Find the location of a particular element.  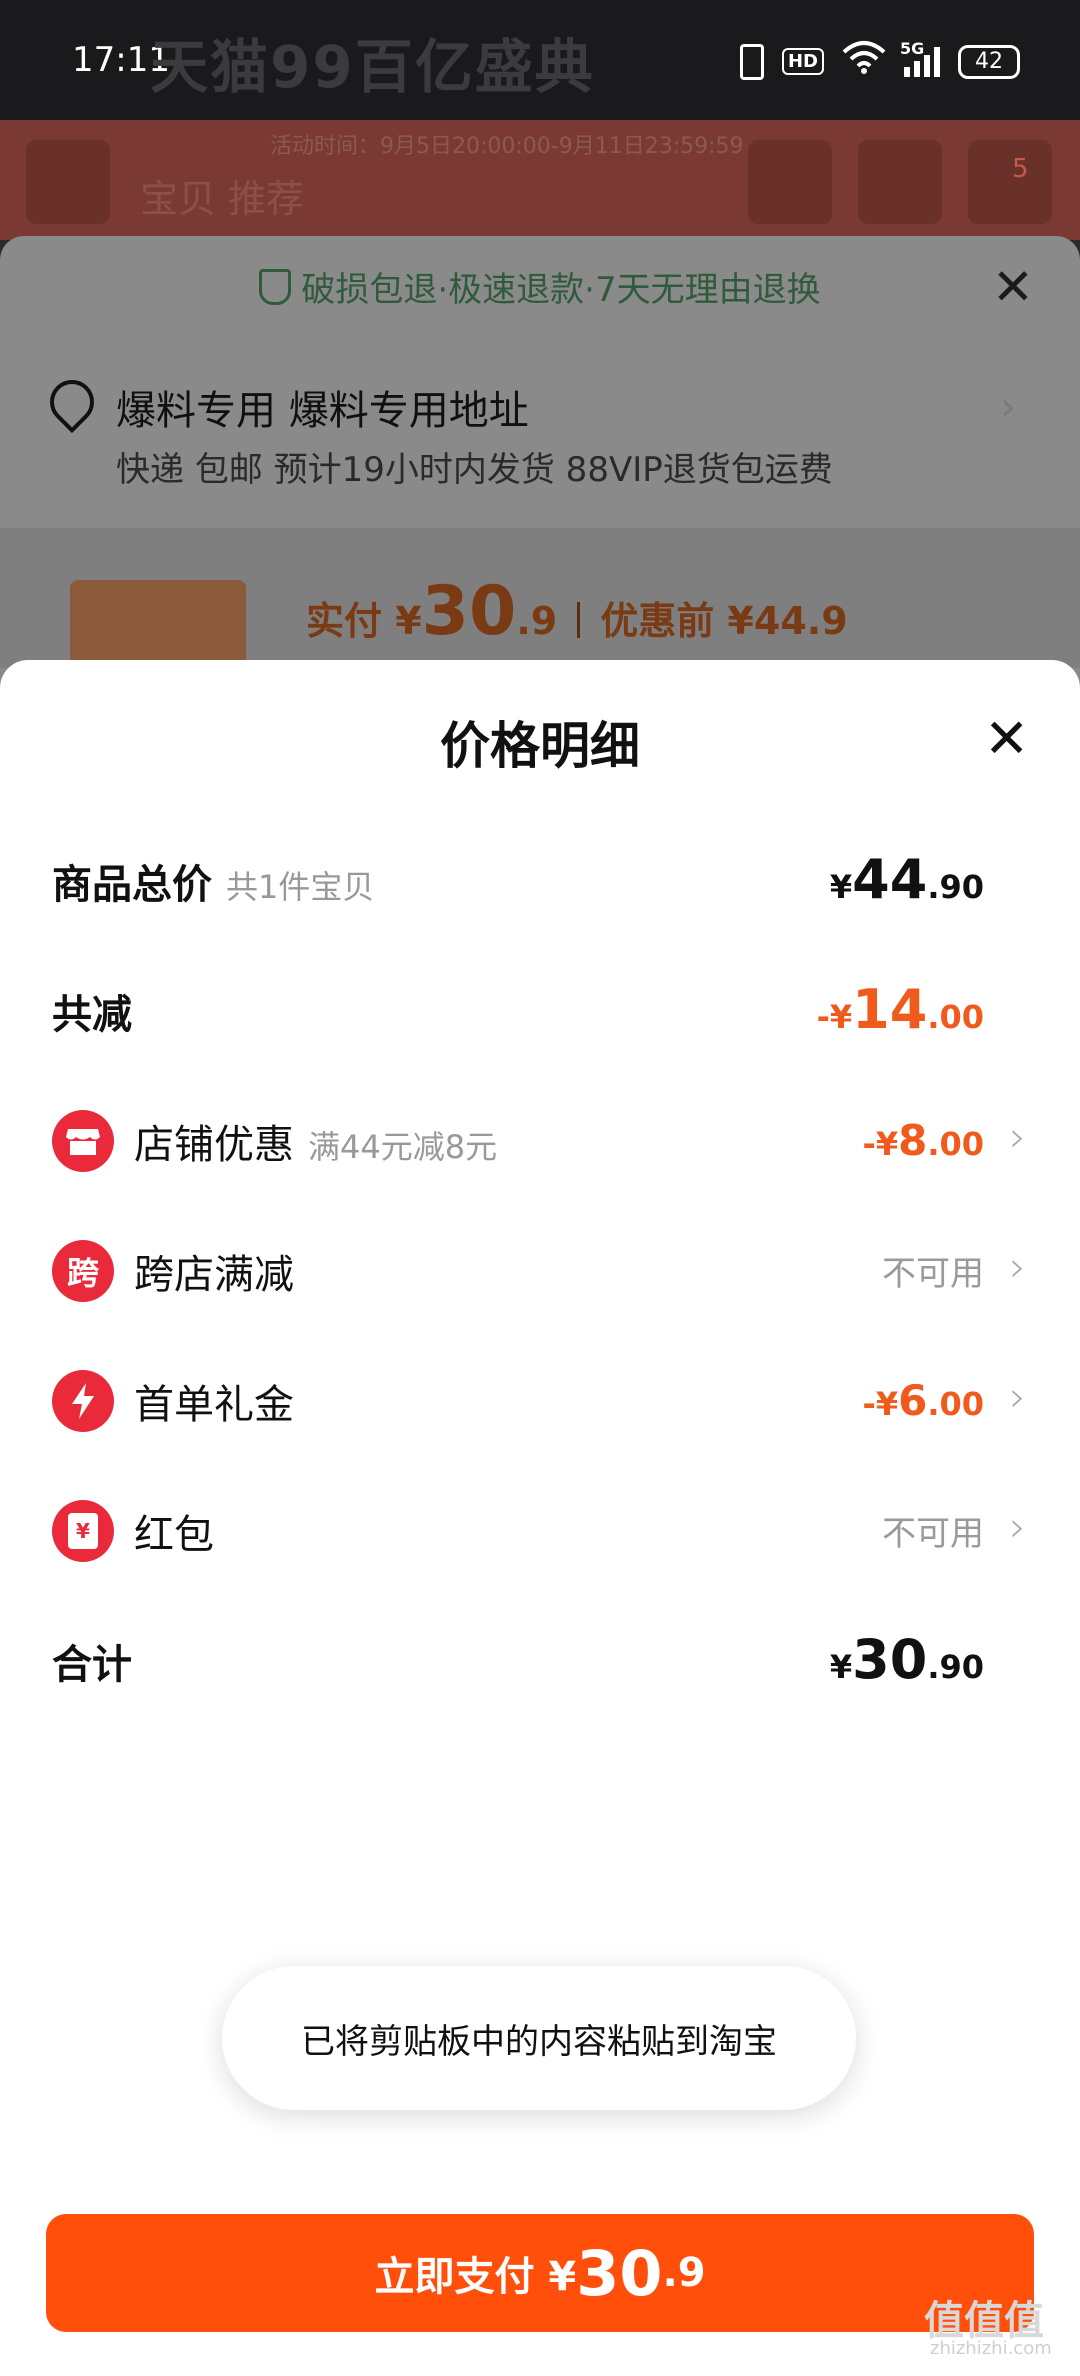

row-red-packet: ¥ 红包 不可用 › is located at coordinates (540, 1532).